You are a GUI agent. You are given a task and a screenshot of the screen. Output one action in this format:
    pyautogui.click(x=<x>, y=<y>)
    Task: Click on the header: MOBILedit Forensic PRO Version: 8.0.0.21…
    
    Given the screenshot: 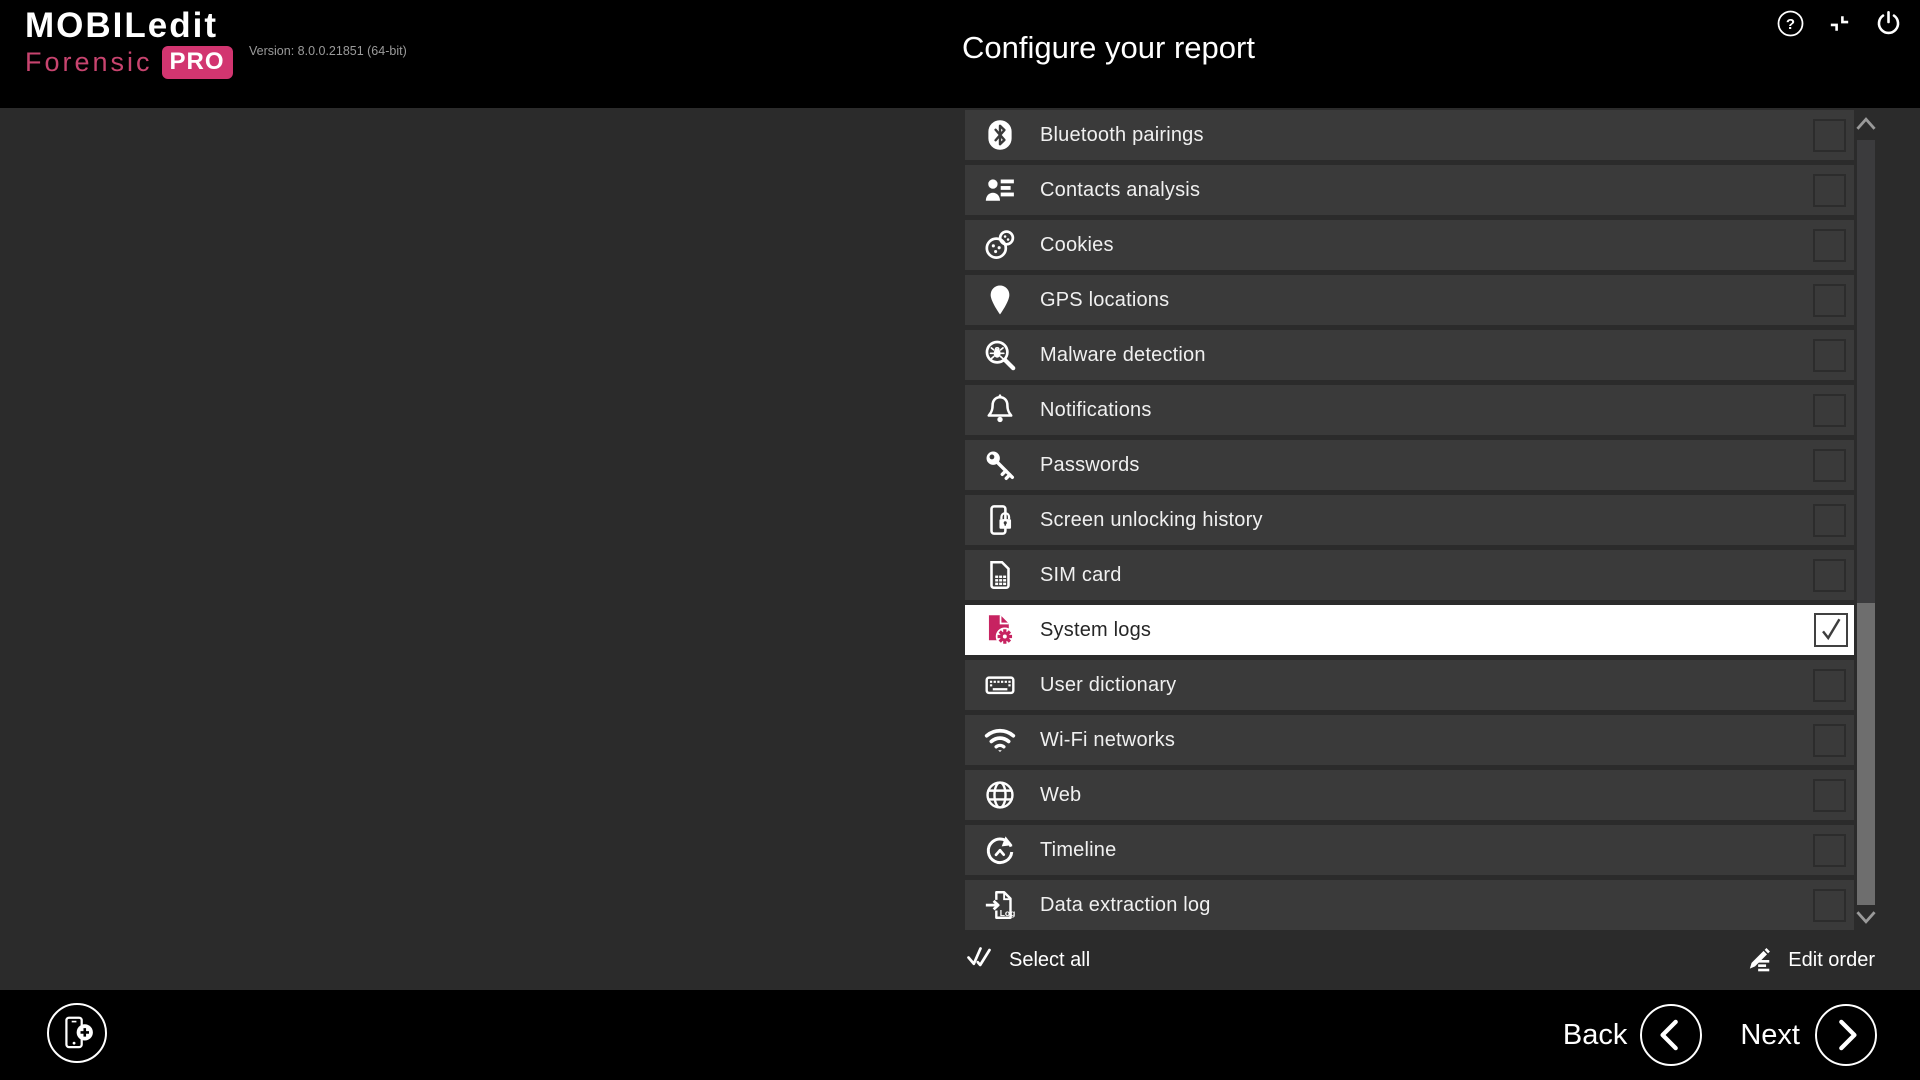 What is the action you would take?
    pyautogui.click(x=960, y=54)
    